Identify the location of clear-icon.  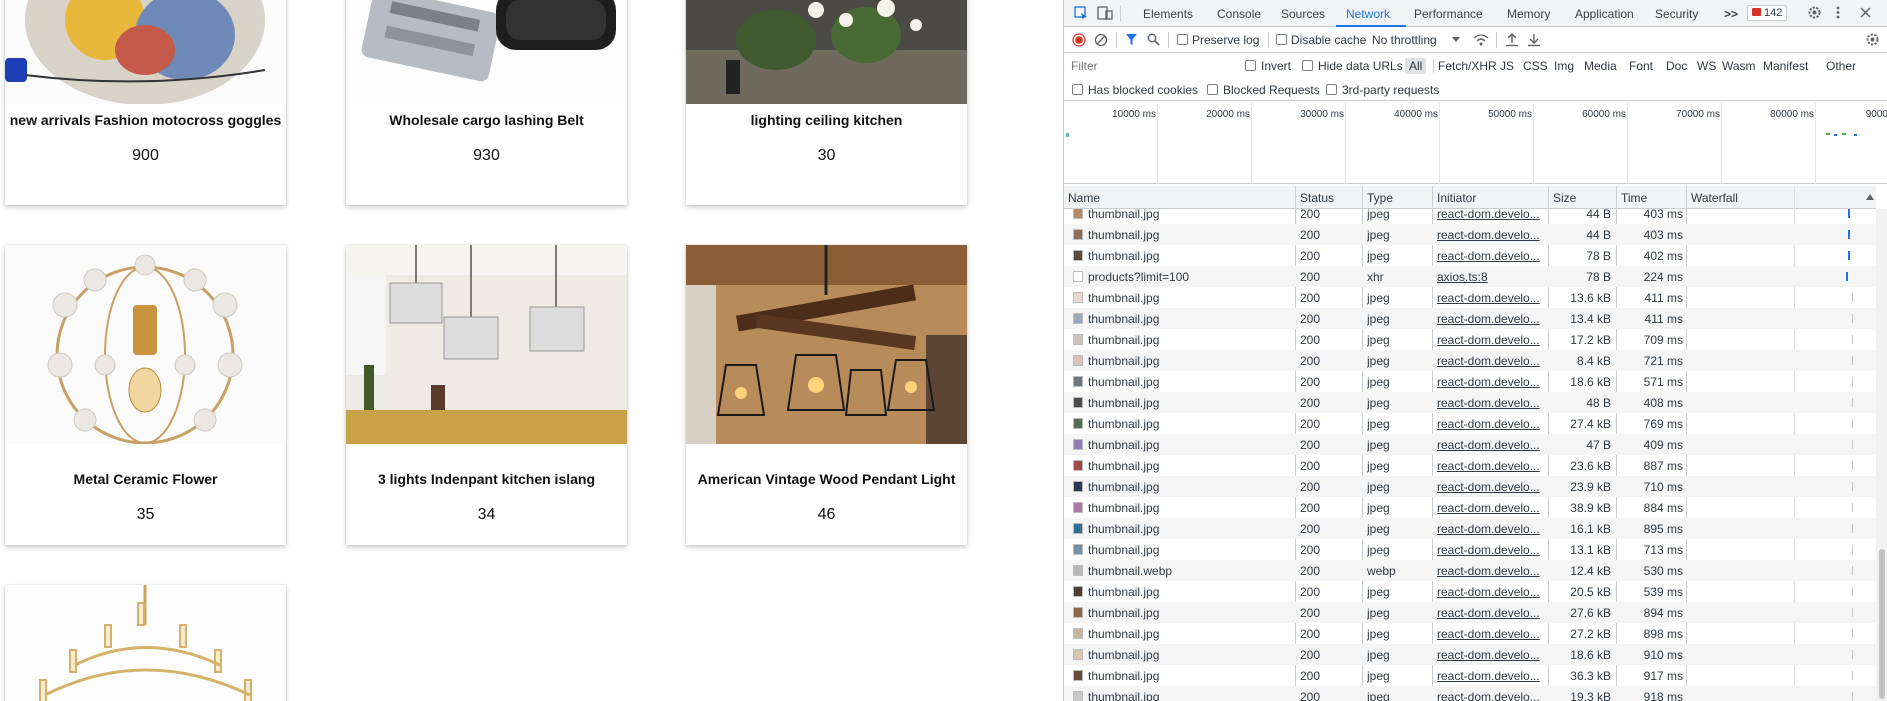
(1101, 40).